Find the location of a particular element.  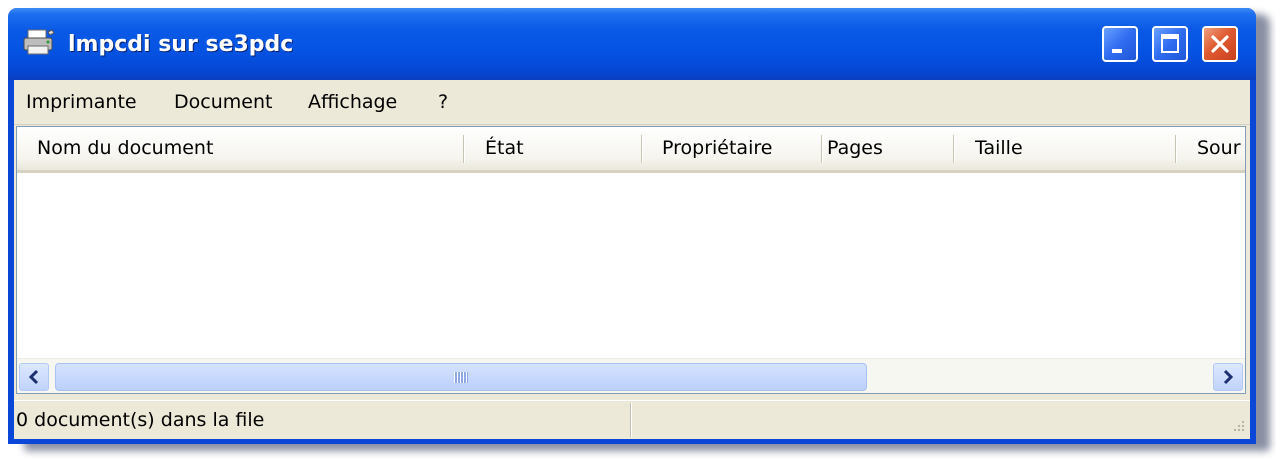

maximize-button is located at coordinates (1170, 44).